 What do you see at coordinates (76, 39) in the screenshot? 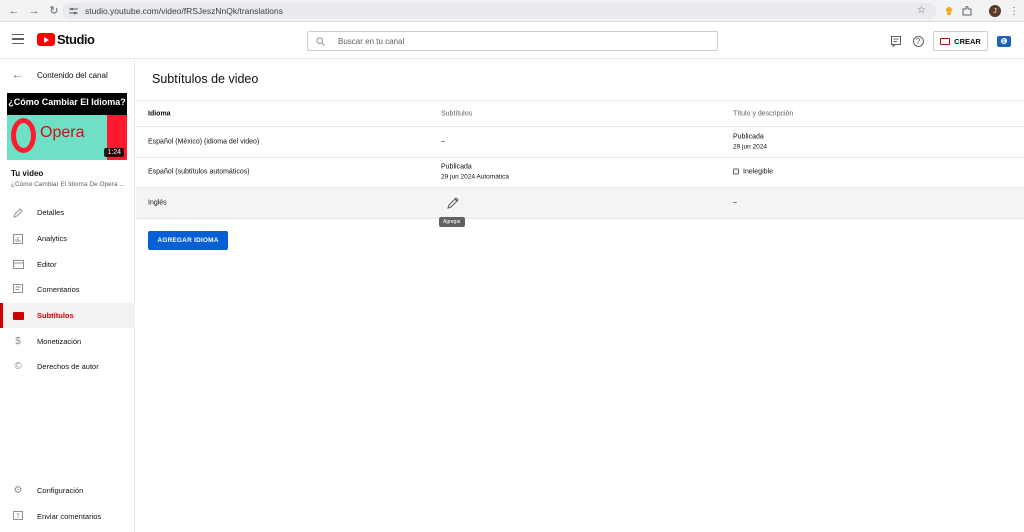
I see `logo-text: Studio` at bounding box center [76, 39].